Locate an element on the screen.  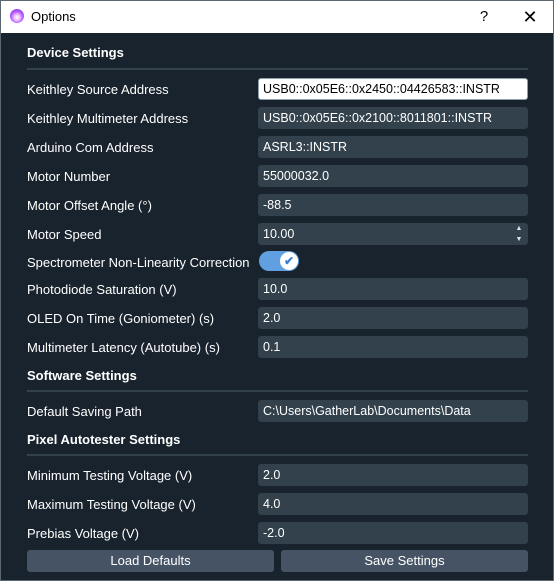
device-settings-divider is located at coordinates (277, 69).